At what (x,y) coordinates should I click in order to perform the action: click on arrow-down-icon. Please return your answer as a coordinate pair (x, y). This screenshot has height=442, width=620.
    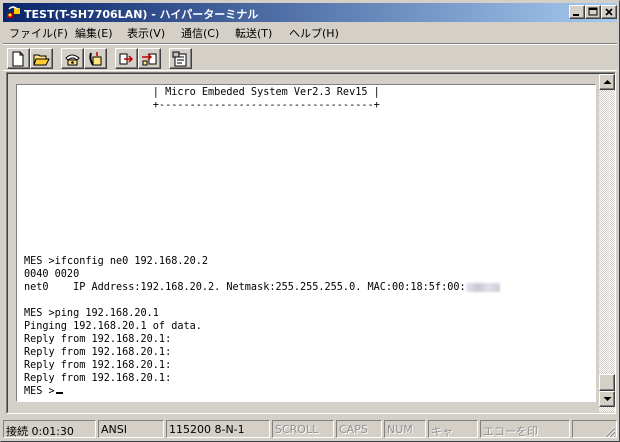
    Looking at the image, I should click on (607, 399).